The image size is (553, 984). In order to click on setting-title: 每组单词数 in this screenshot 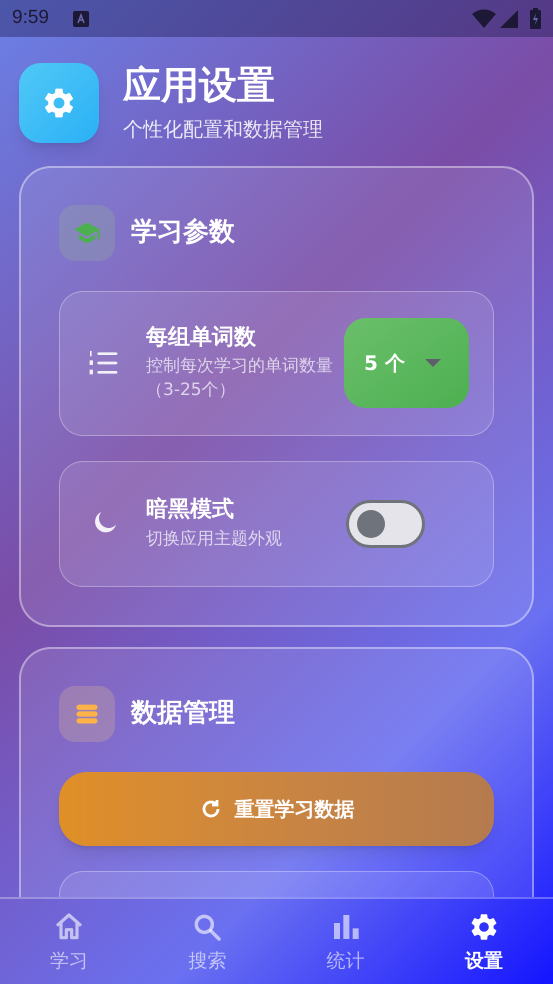, I will do `click(201, 338)`.